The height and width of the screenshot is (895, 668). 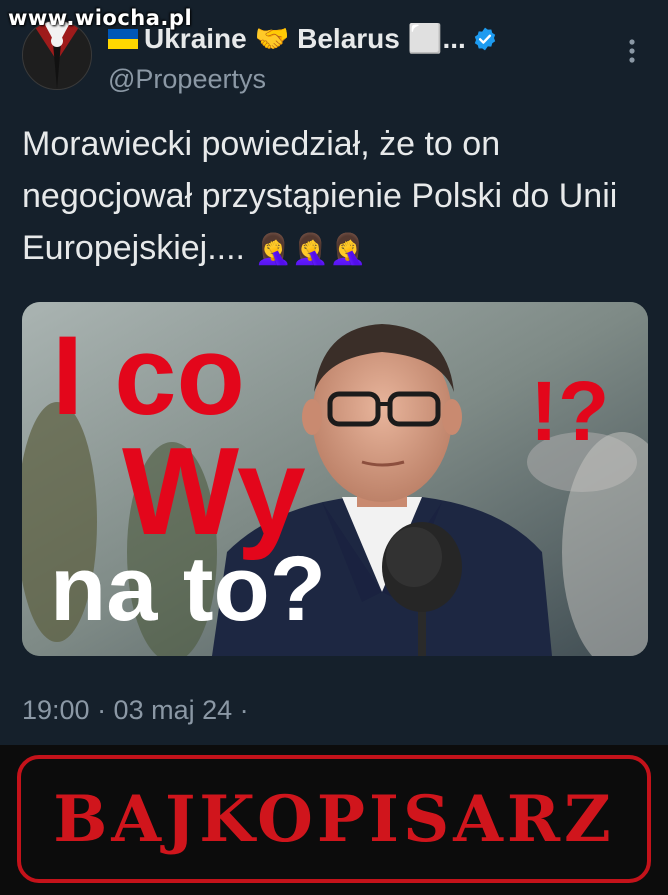 I want to click on overlay-marks: !?, so click(x=569, y=411).